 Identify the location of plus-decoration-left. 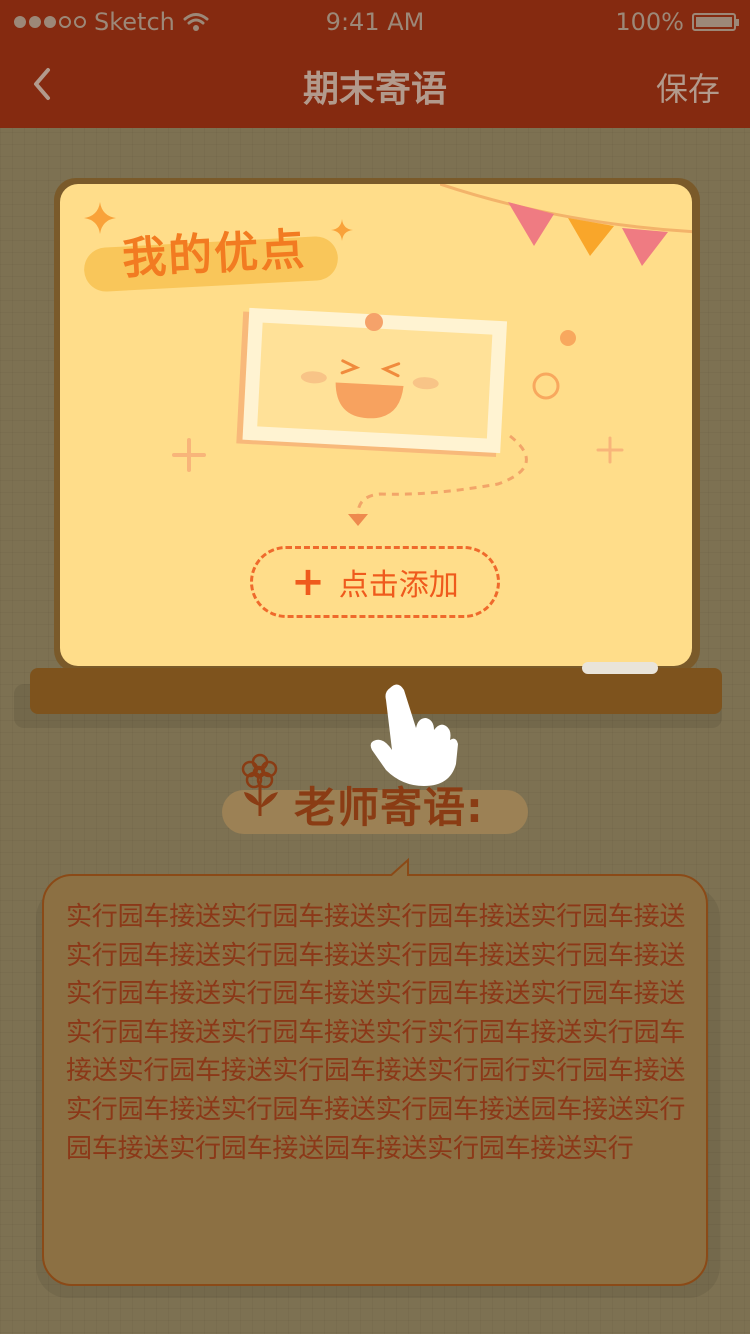
(189, 455).